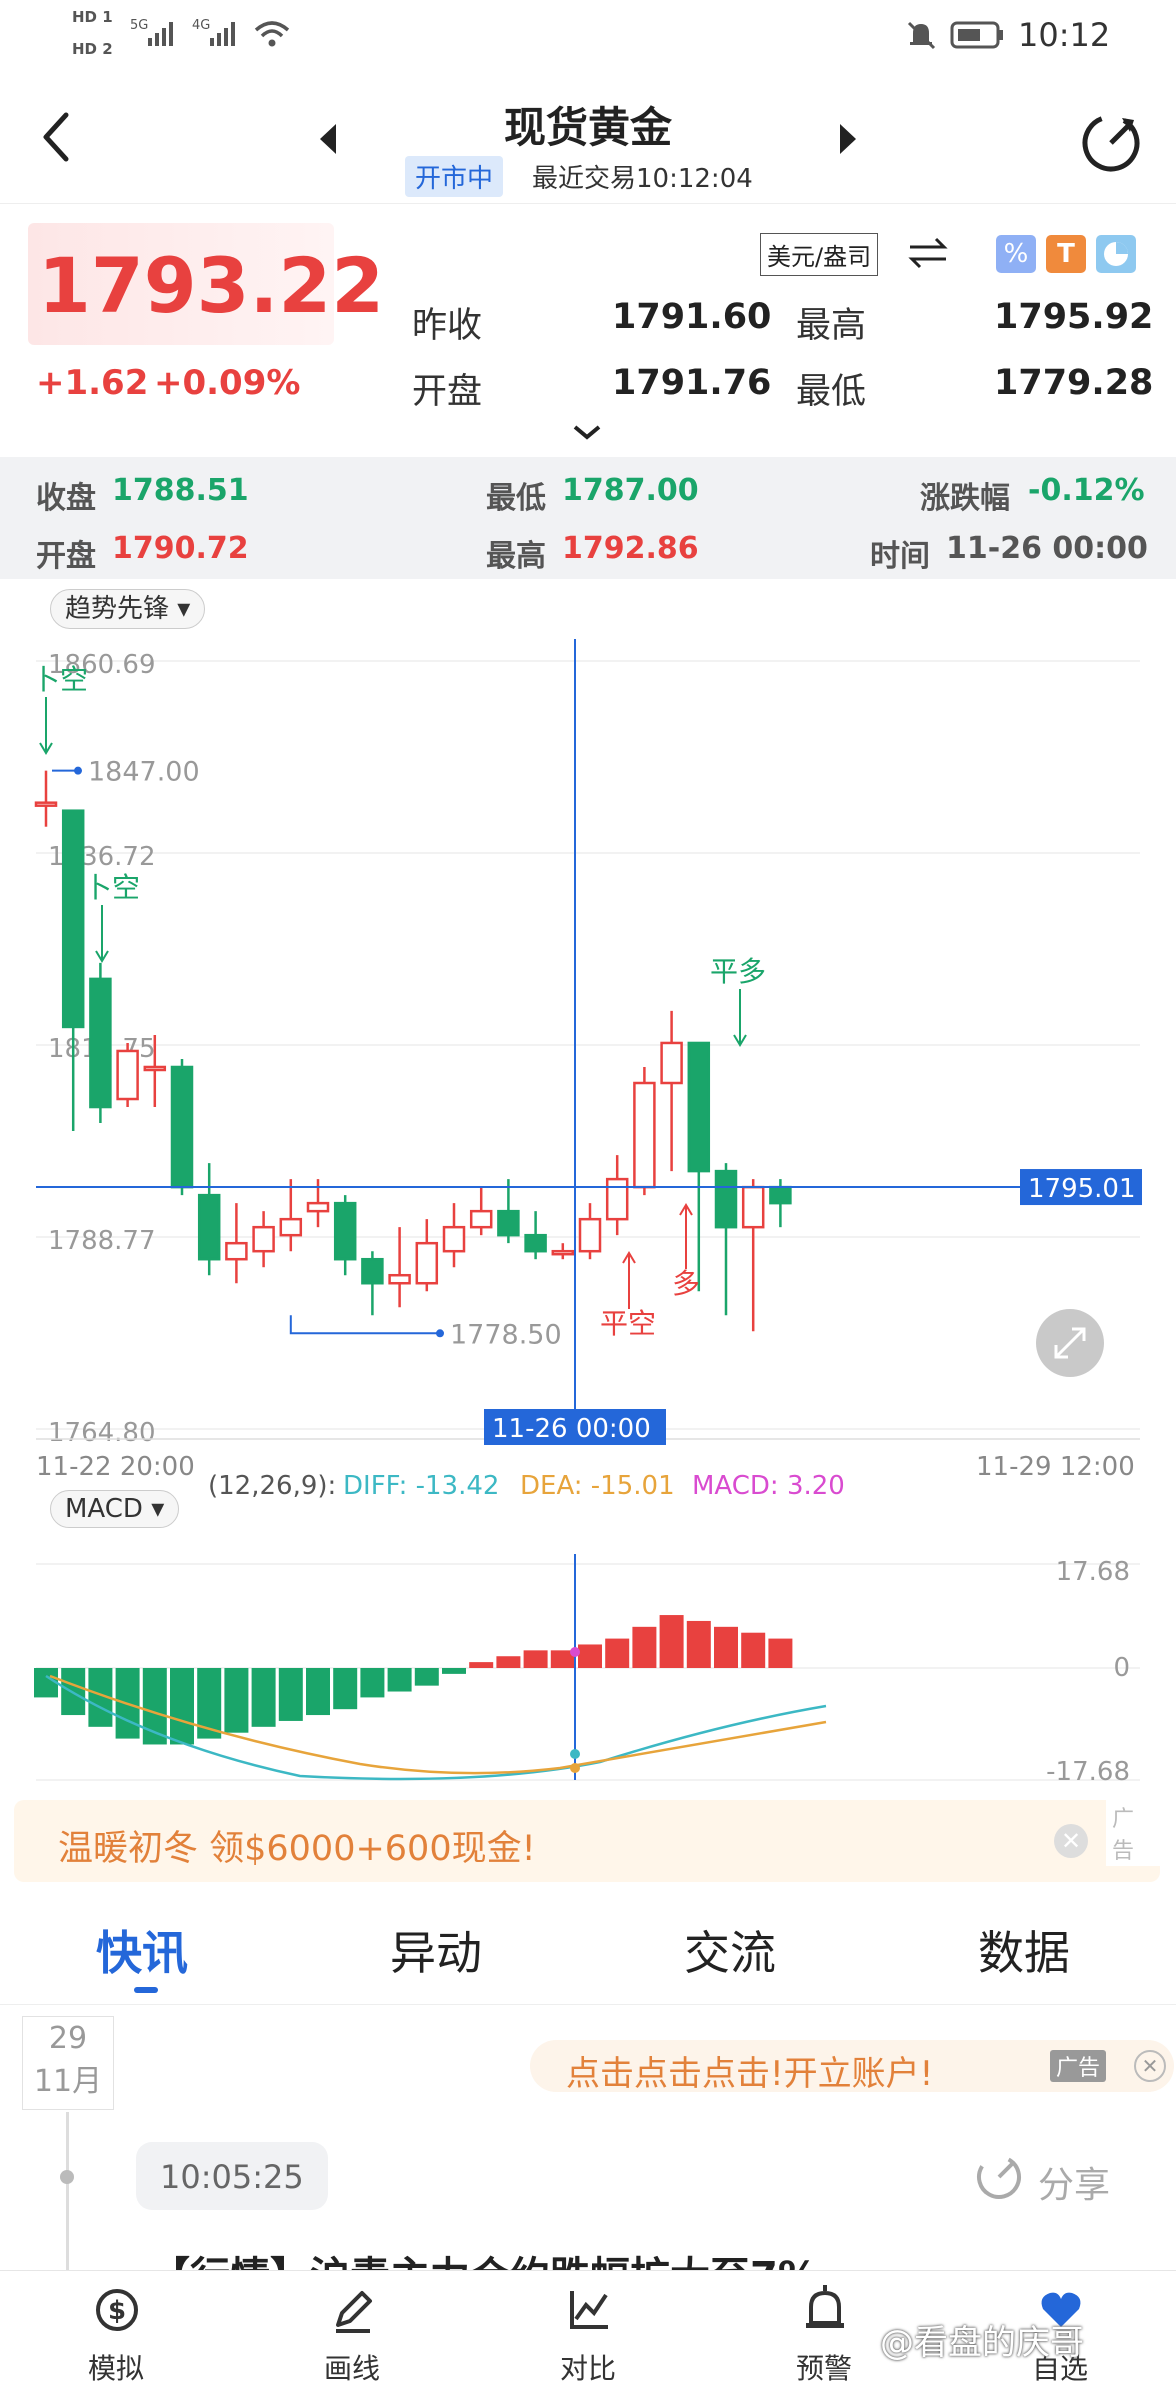  What do you see at coordinates (628, 1323) in the screenshot?
I see `signal-label: 平空` at bounding box center [628, 1323].